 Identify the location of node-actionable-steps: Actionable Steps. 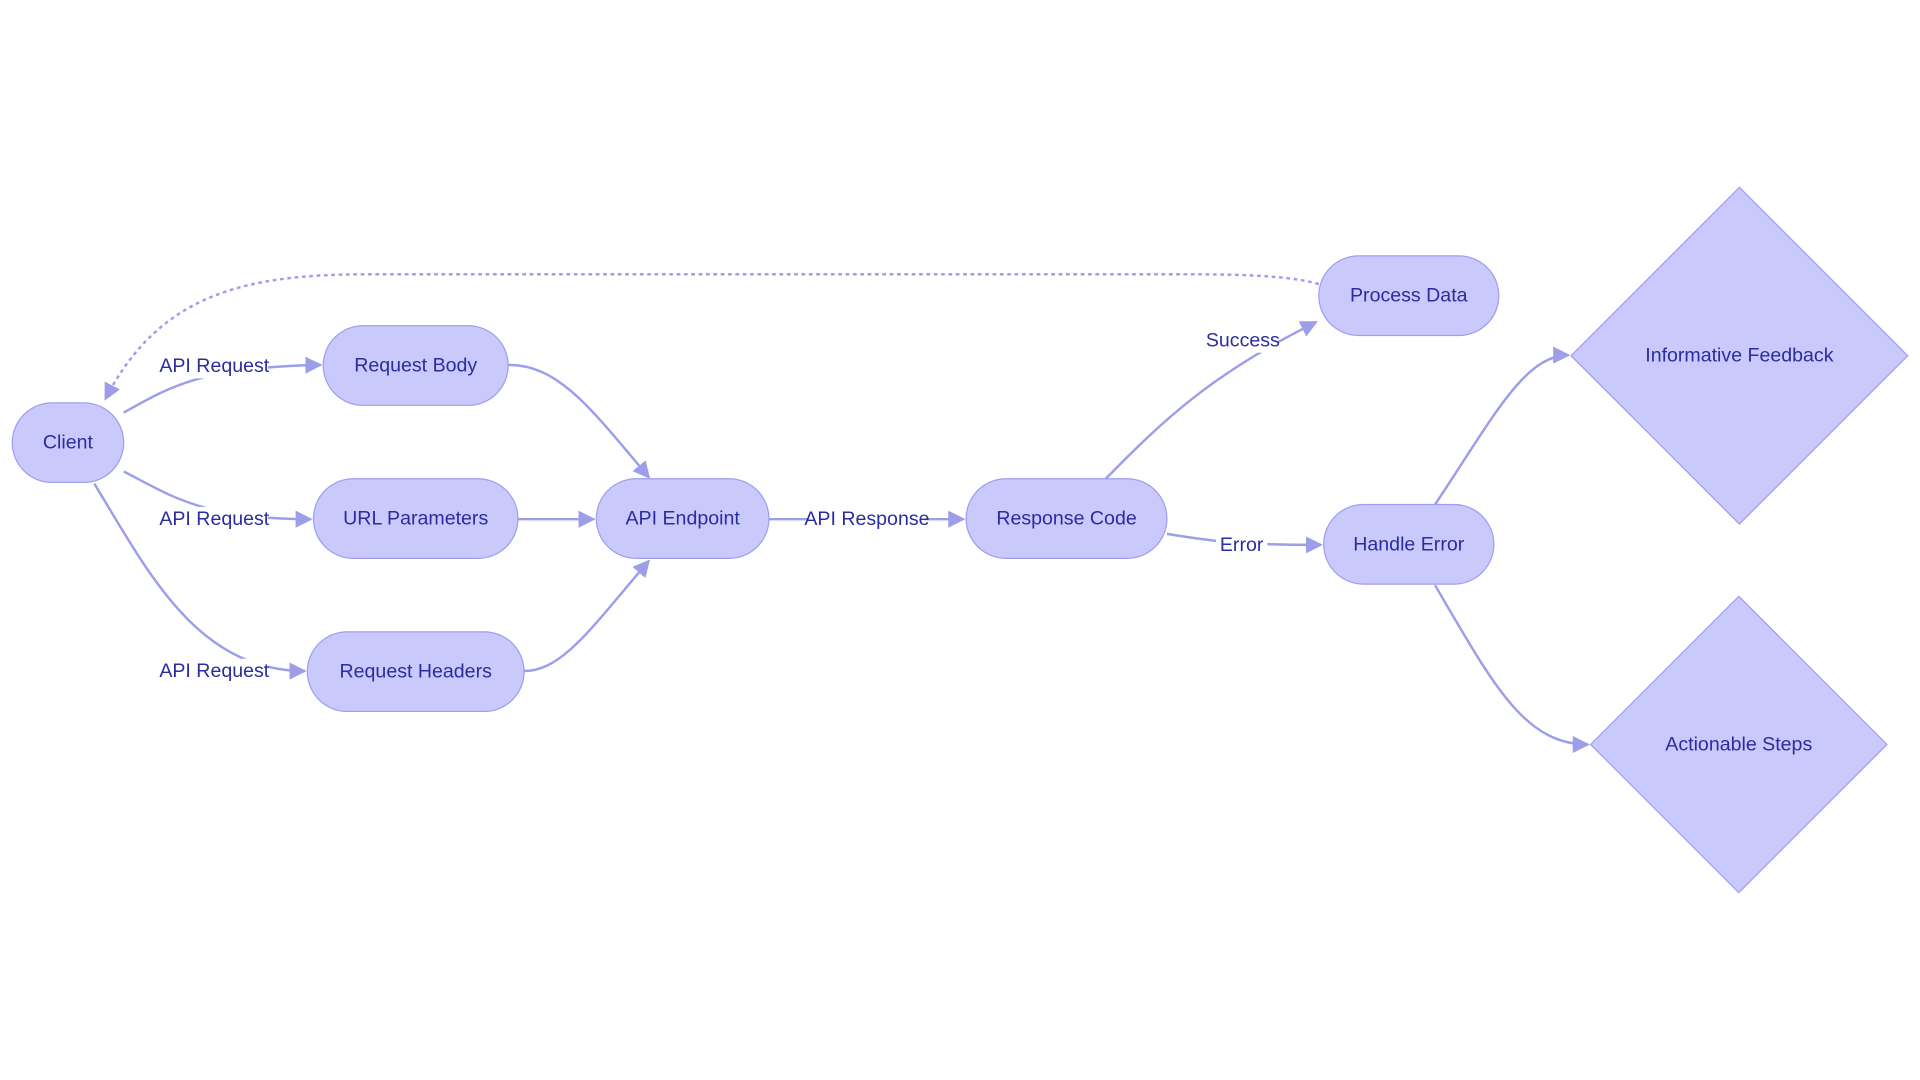
(1738, 744).